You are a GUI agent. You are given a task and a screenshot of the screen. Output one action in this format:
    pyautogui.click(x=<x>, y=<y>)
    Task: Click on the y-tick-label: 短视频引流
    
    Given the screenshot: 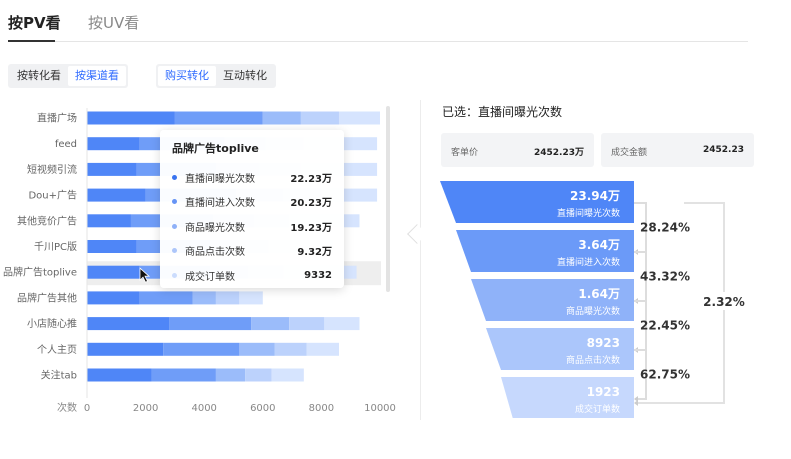 What is the action you would take?
    pyautogui.click(x=52, y=169)
    